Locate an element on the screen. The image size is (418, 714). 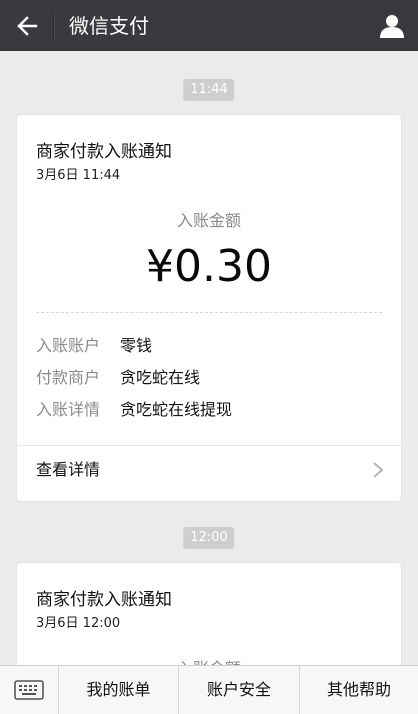
info-row: 入账详情 贪吃蛇在线提现 is located at coordinates (134, 410).